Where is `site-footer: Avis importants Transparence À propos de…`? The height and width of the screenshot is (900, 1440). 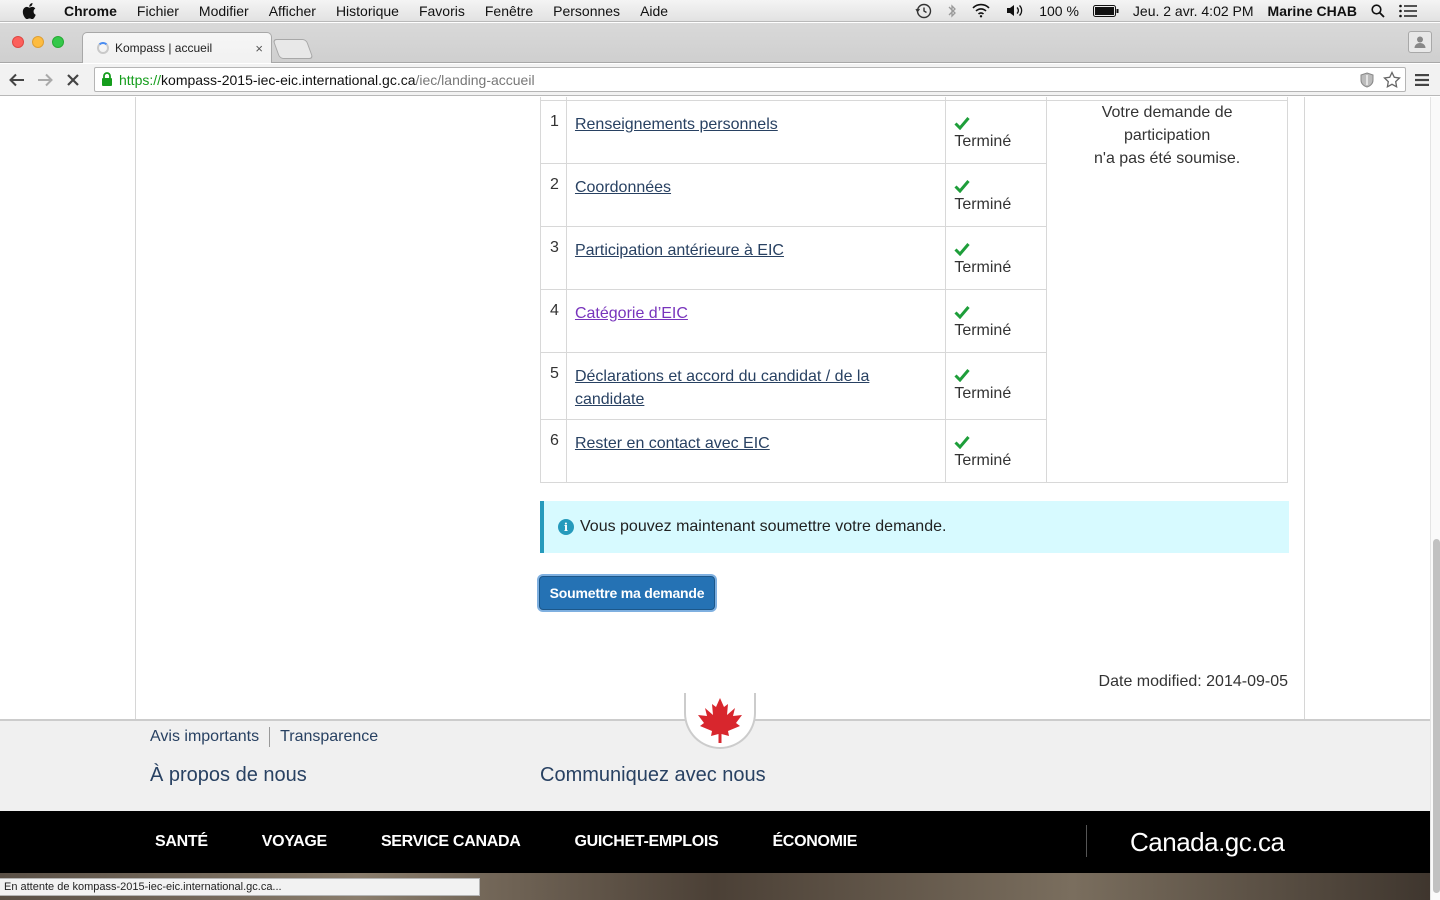 site-footer: Avis importants Transparence À propos de… is located at coordinates (715, 752).